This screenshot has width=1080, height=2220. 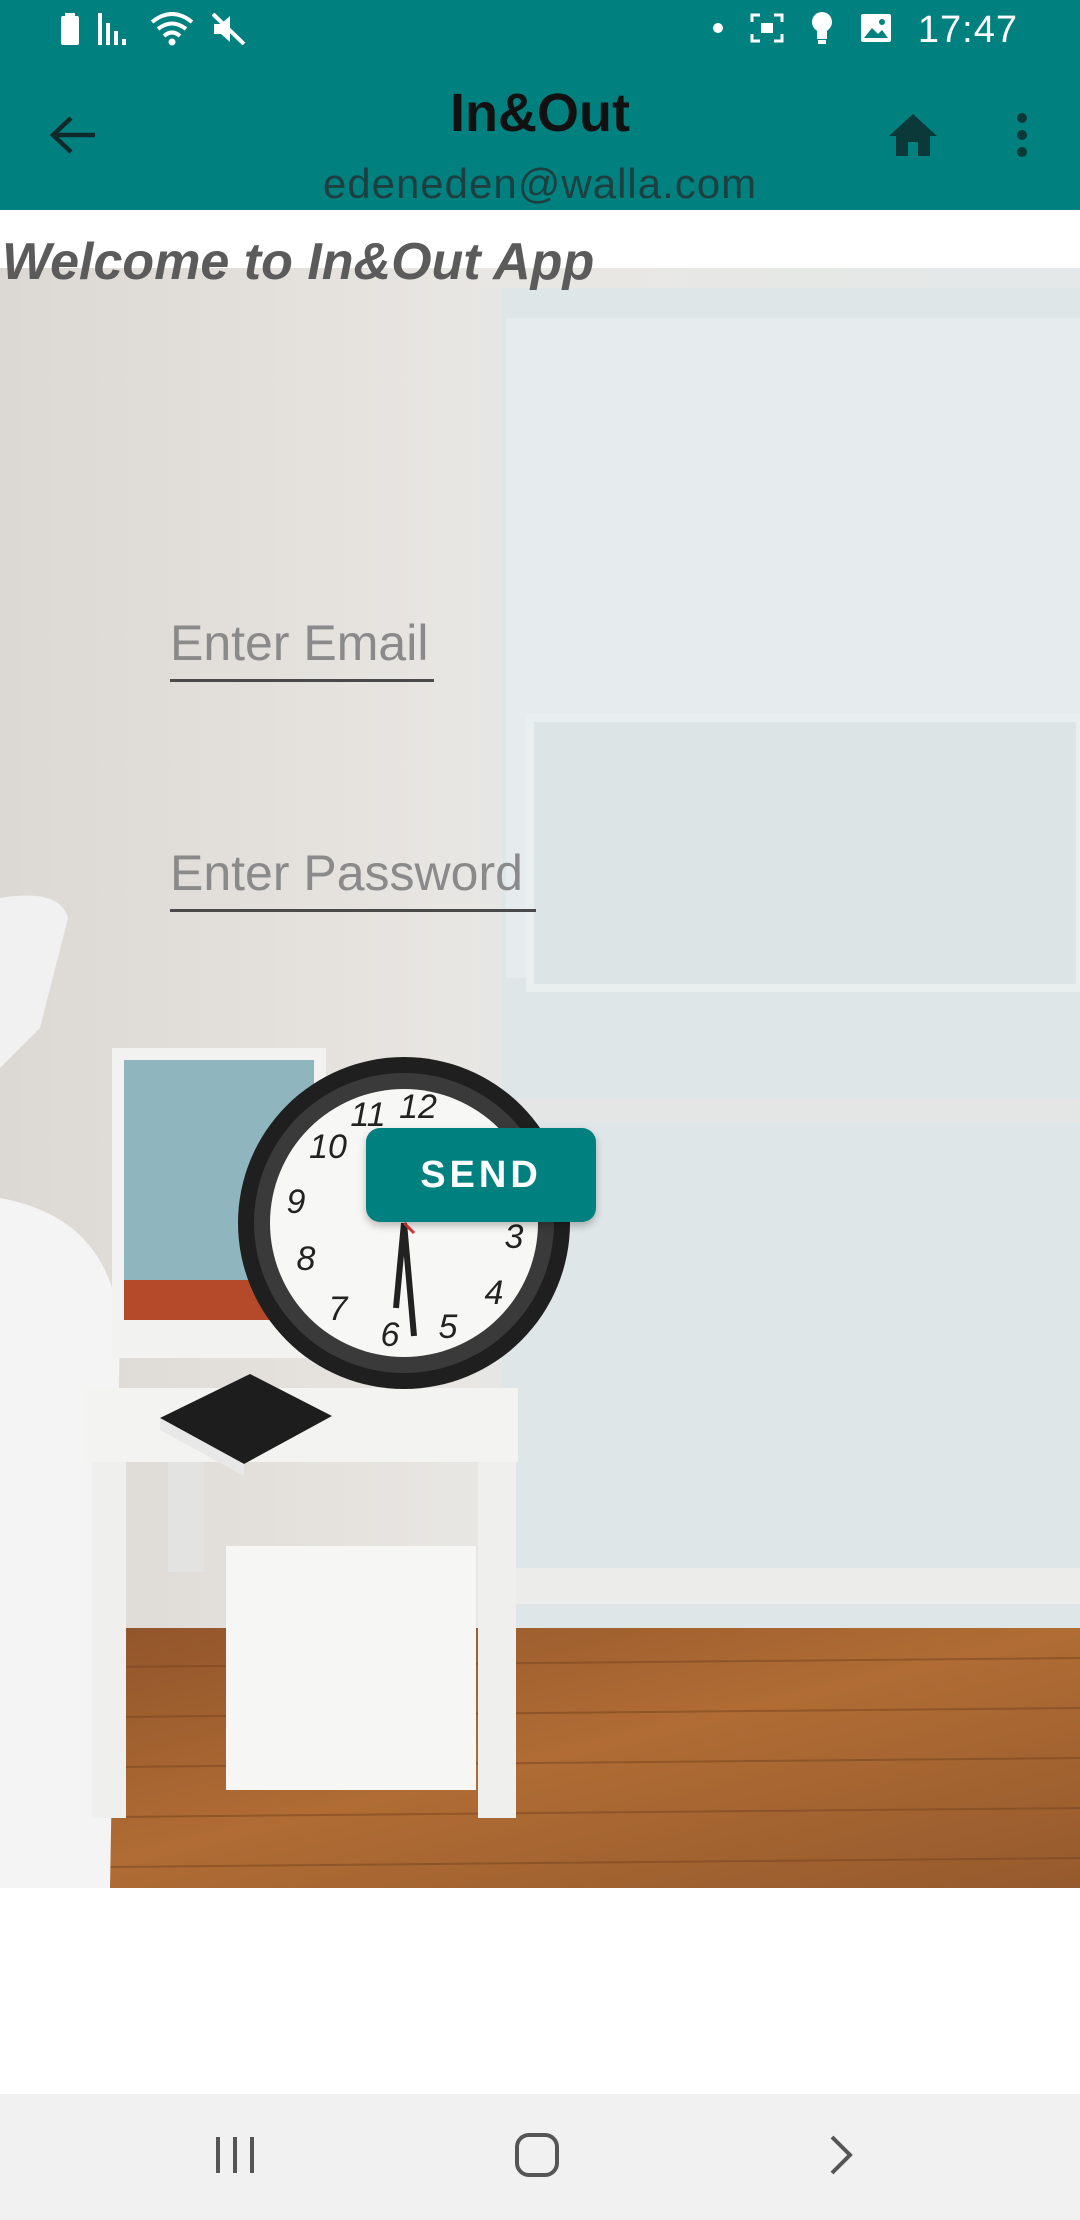 What do you see at coordinates (540, 136) in the screenshot?
I see `app-bar: In&Out edeneden@walla.com` at bounding box center [540, 136].